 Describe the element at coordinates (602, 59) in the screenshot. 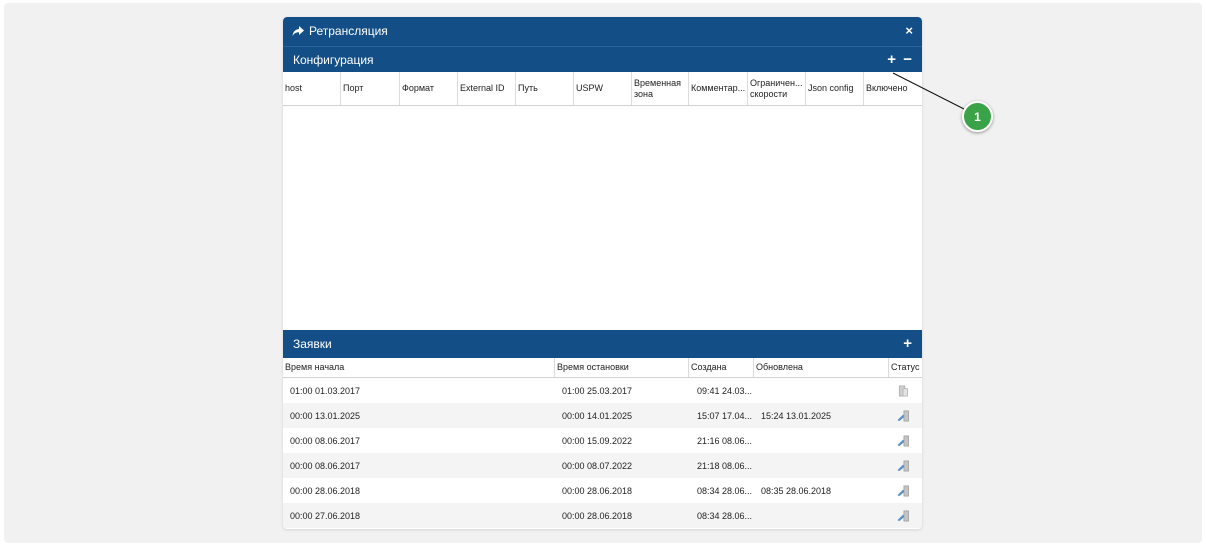

I see `config-section-header: Конфигурация + −` at that location.